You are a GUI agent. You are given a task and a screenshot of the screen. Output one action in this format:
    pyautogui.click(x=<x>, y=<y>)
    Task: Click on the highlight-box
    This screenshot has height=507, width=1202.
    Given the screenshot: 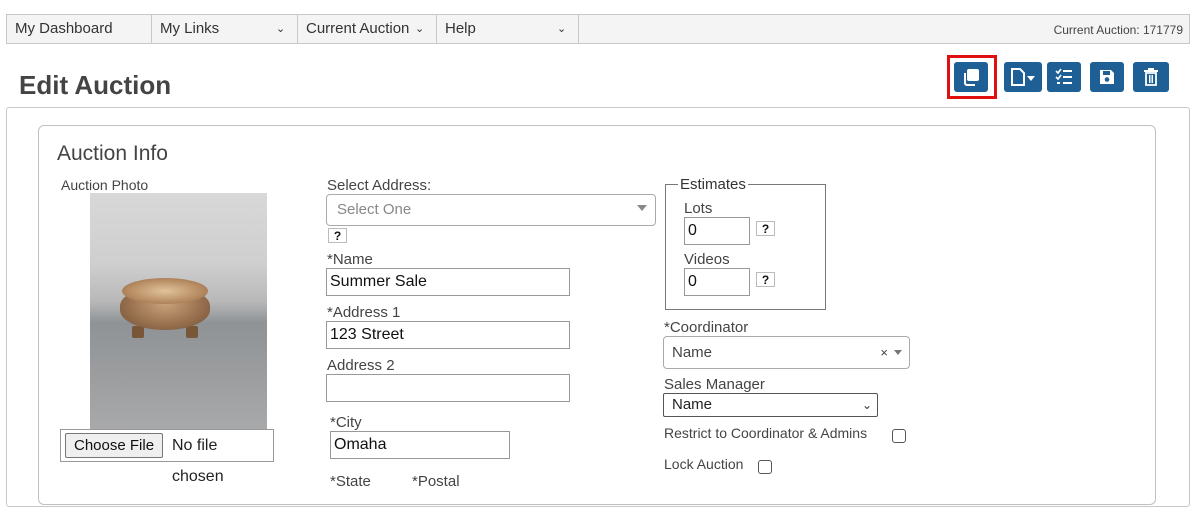 What is the action you would take?
    pyautogui.click(x=972, y=77)
    